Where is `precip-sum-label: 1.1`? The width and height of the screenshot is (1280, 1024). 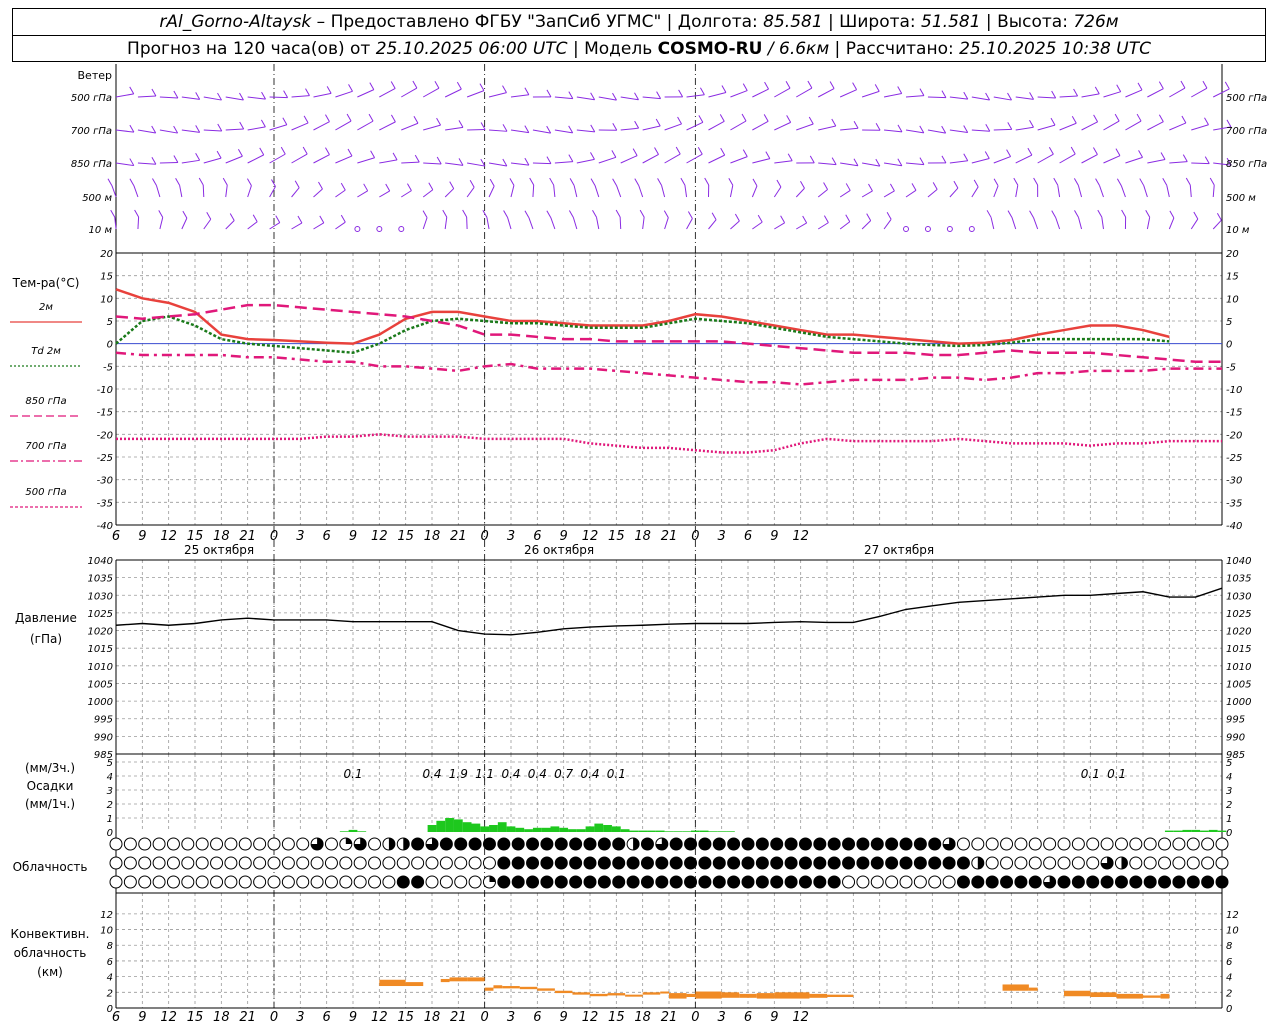 precip-sum-label: 1.1 is located at coordinates (484, 774).